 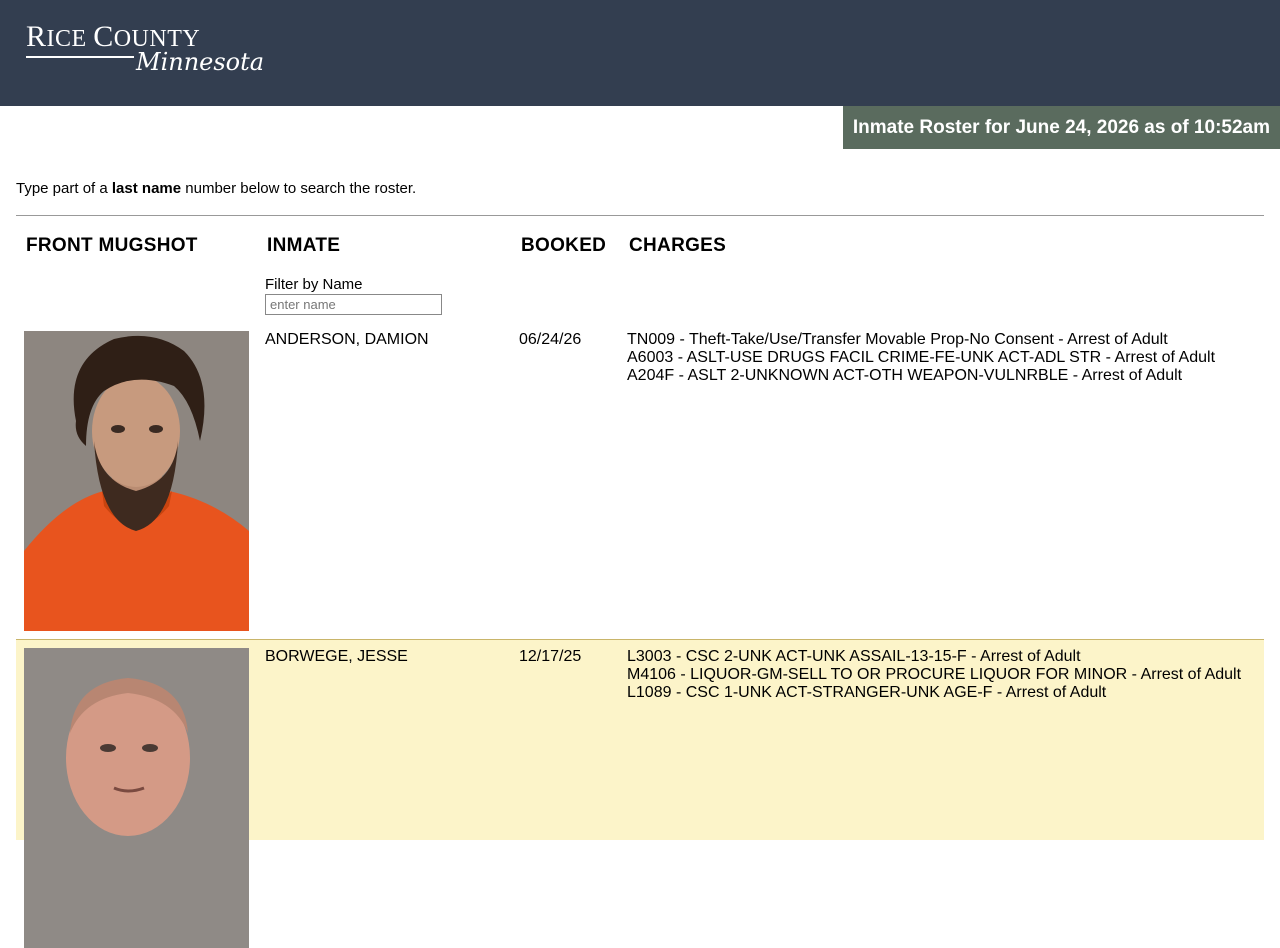 What do you see at coordinates (550, 656) in the screenshot?
I see `booked-date: 12/17/25` at bounding box center [550, 656].